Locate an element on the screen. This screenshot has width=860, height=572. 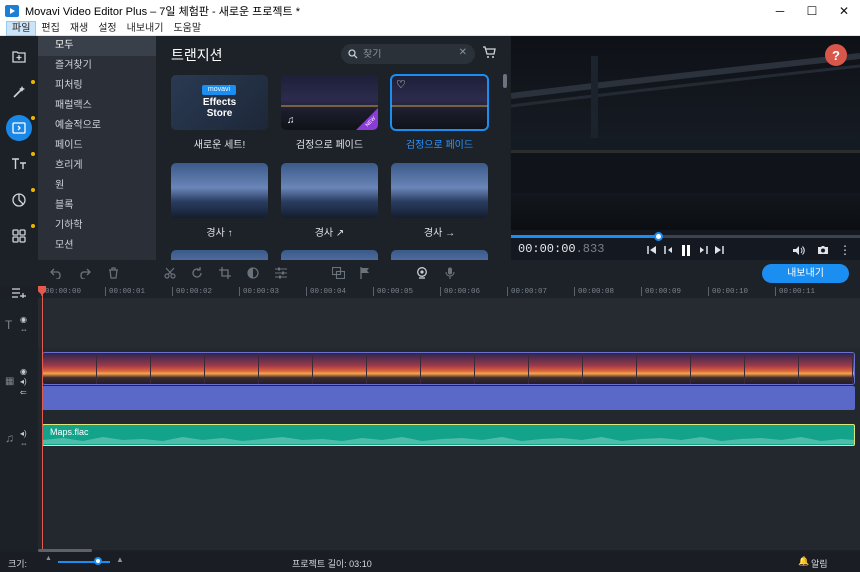
marker-button is located at coordinates (365, 273).